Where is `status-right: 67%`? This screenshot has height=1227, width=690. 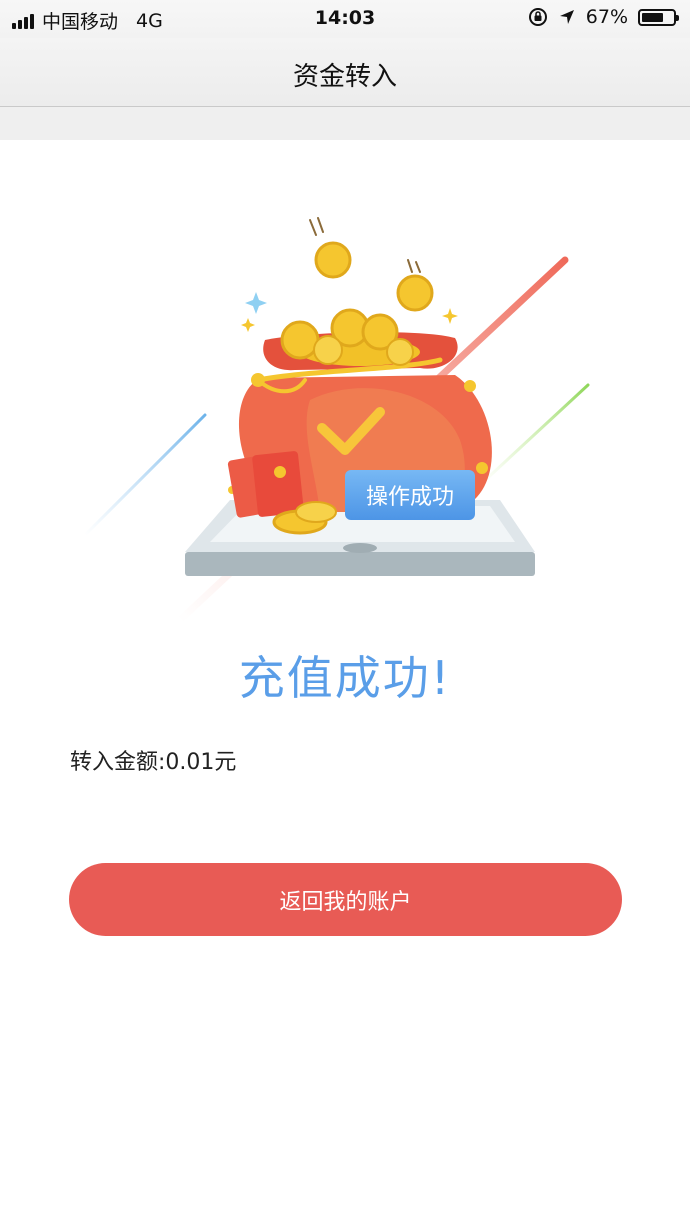 status-right: 67% is located at coordinates (603, 17).